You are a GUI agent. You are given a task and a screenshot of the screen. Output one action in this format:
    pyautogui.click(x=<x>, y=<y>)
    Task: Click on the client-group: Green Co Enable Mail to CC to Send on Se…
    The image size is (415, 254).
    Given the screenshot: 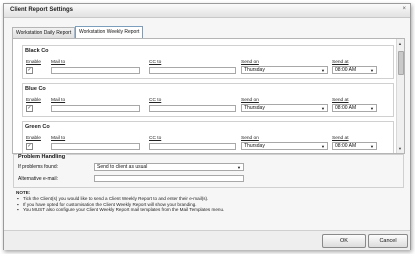 What is the action you would take?
    pyautogui.click(x=208, y=137)
    